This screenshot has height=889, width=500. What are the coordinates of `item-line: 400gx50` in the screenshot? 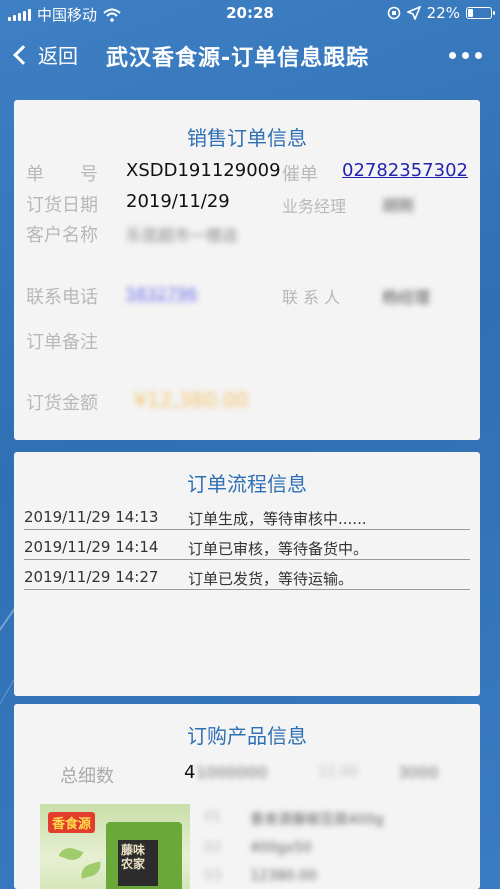 It's located at (281, 848).